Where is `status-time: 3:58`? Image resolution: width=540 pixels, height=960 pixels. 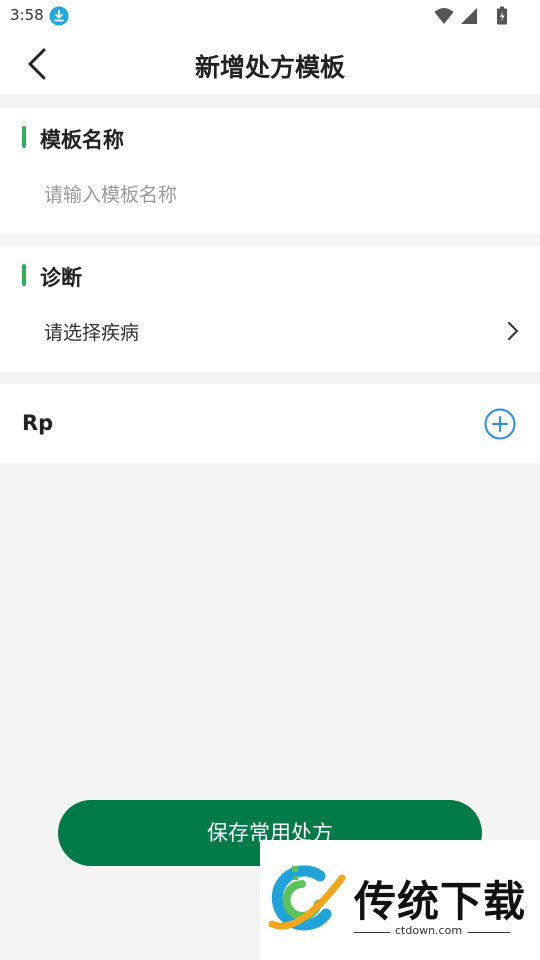 status-time: 3:58 is located at coordinates (27, 15).